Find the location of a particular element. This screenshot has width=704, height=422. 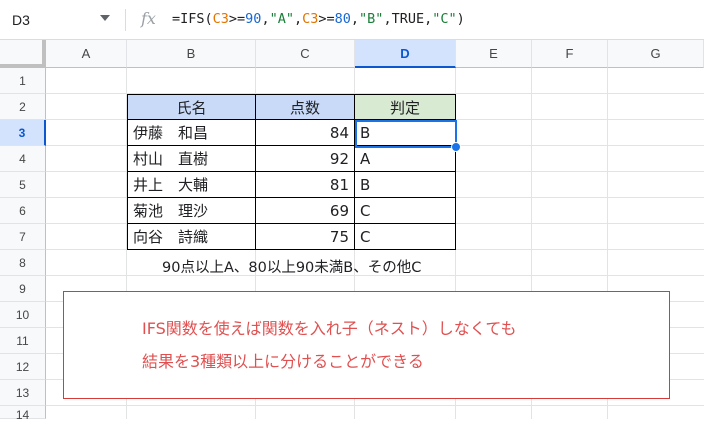

table-cell-name: 村山 直樹 is located at coordinates (191, 159).